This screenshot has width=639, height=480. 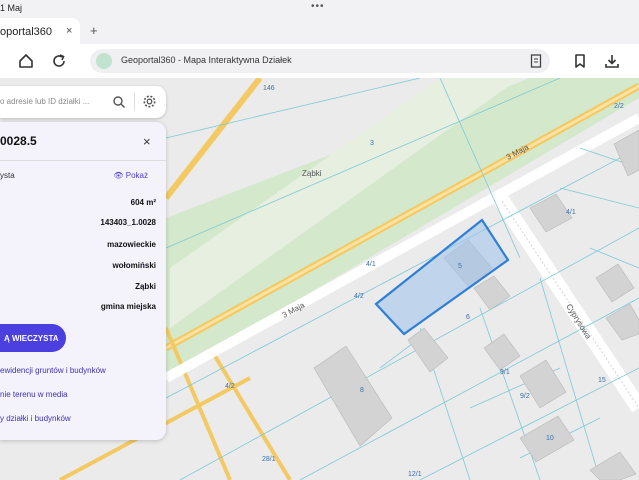 I want to click on search-divider, so click(x=134, y=102).